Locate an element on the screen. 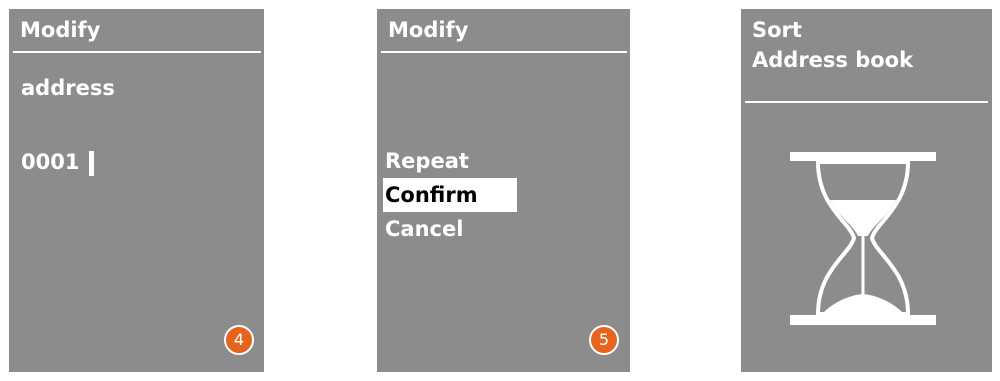 This screenshot has height=381, width=1000. hourglass-icon is located at coordinates (863, 238).